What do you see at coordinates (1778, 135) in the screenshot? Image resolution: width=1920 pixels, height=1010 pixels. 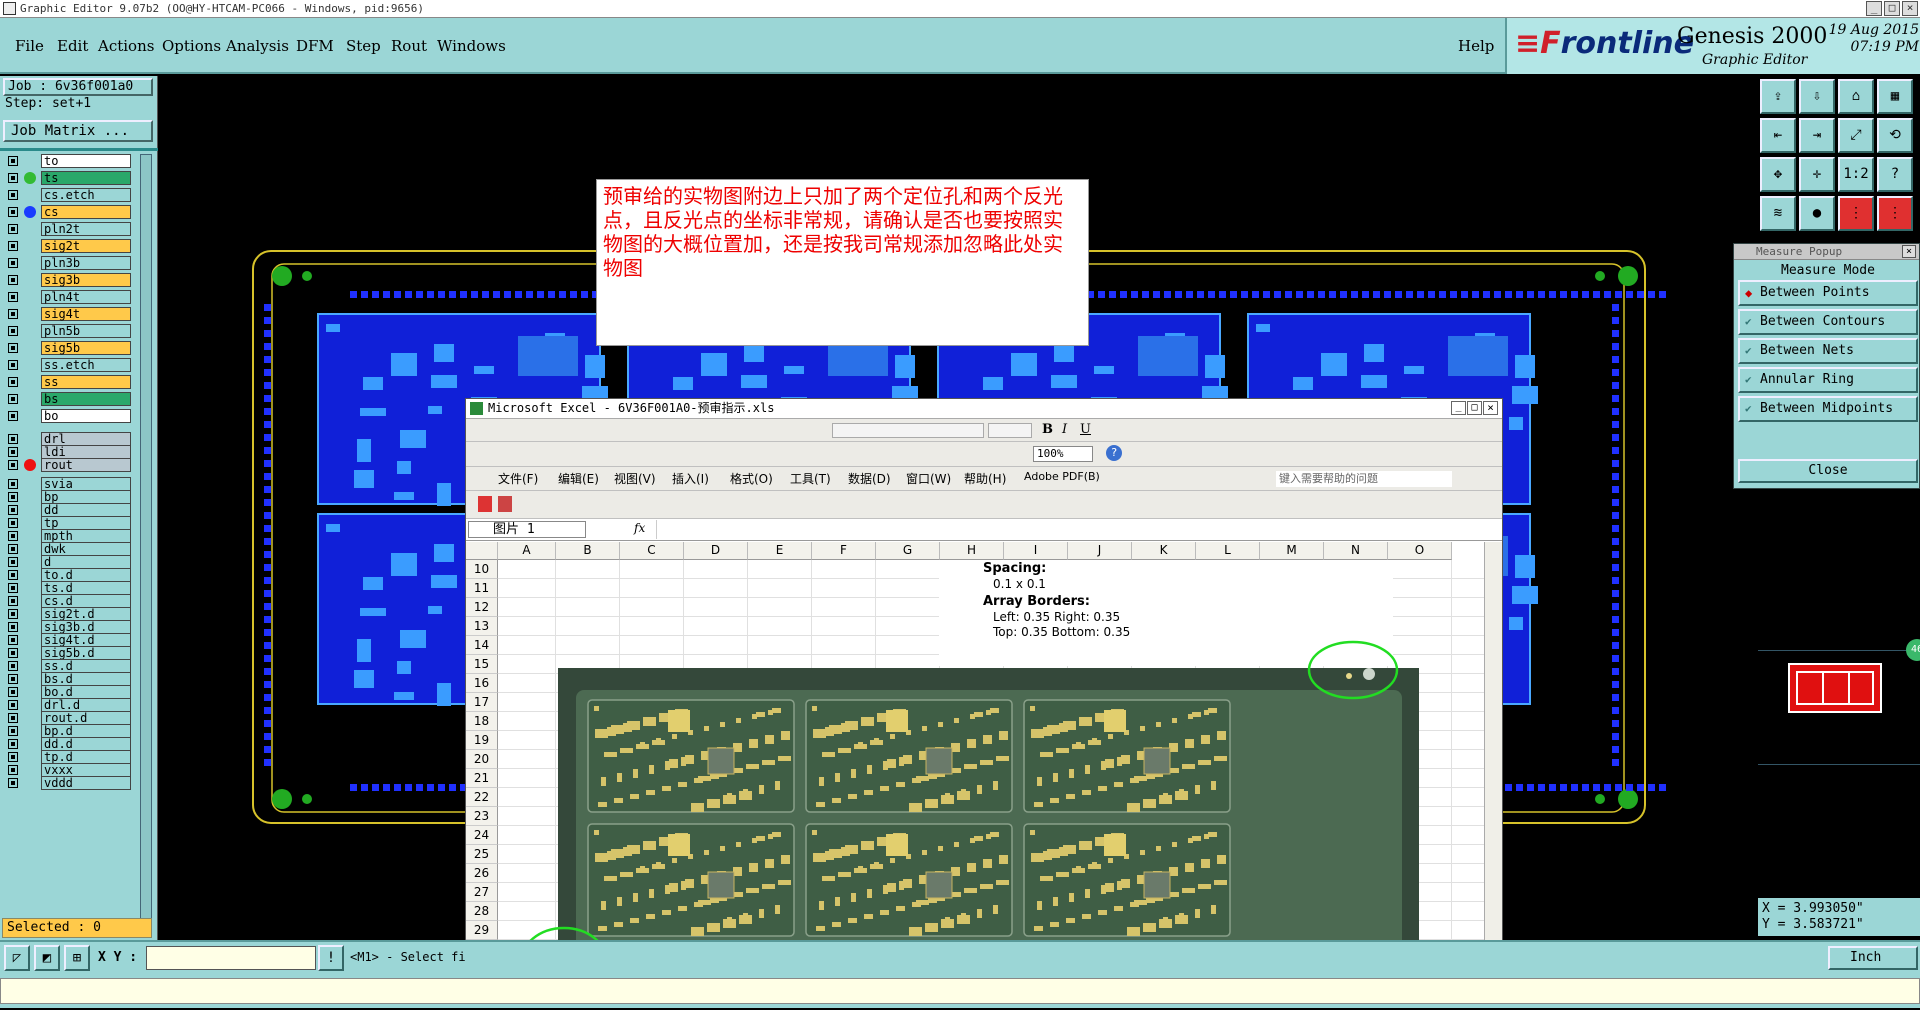 I see `zoom-left-icon: ⇤` at bounding box center [1778, 135].